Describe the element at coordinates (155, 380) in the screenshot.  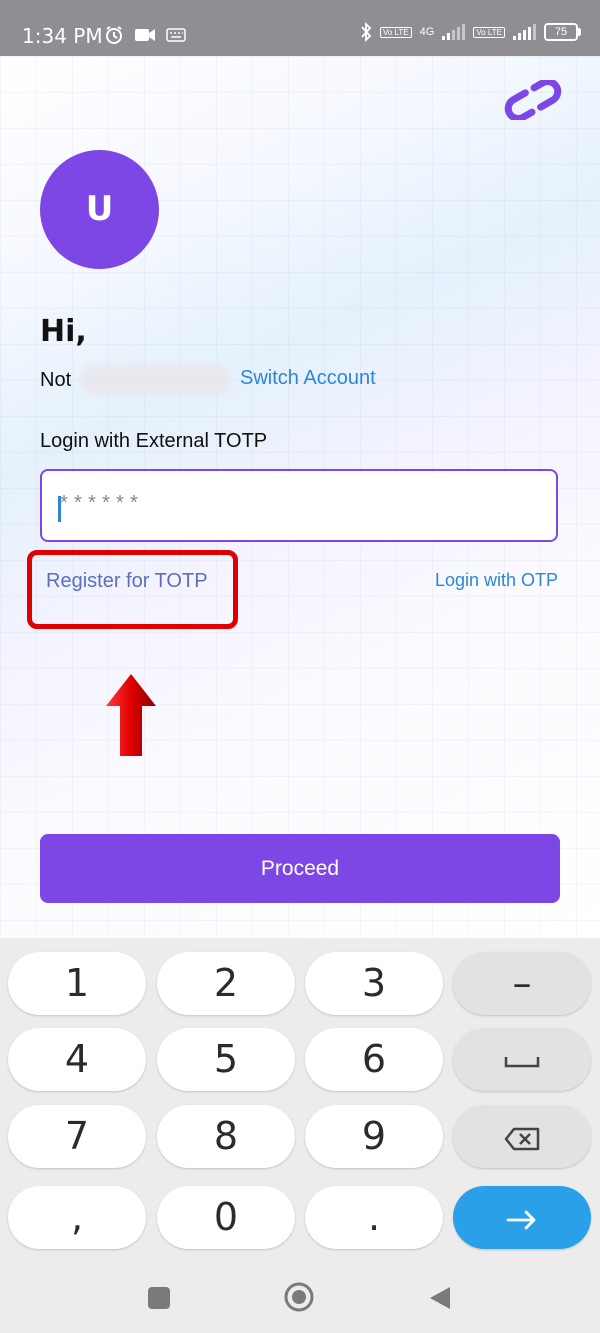
I see `redacted-username` at that location.